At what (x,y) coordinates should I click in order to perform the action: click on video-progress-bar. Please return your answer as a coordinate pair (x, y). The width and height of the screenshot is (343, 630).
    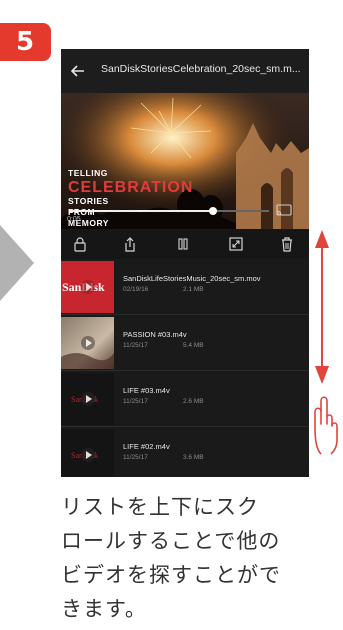
    Looking at the image, I should click on (169, 211).